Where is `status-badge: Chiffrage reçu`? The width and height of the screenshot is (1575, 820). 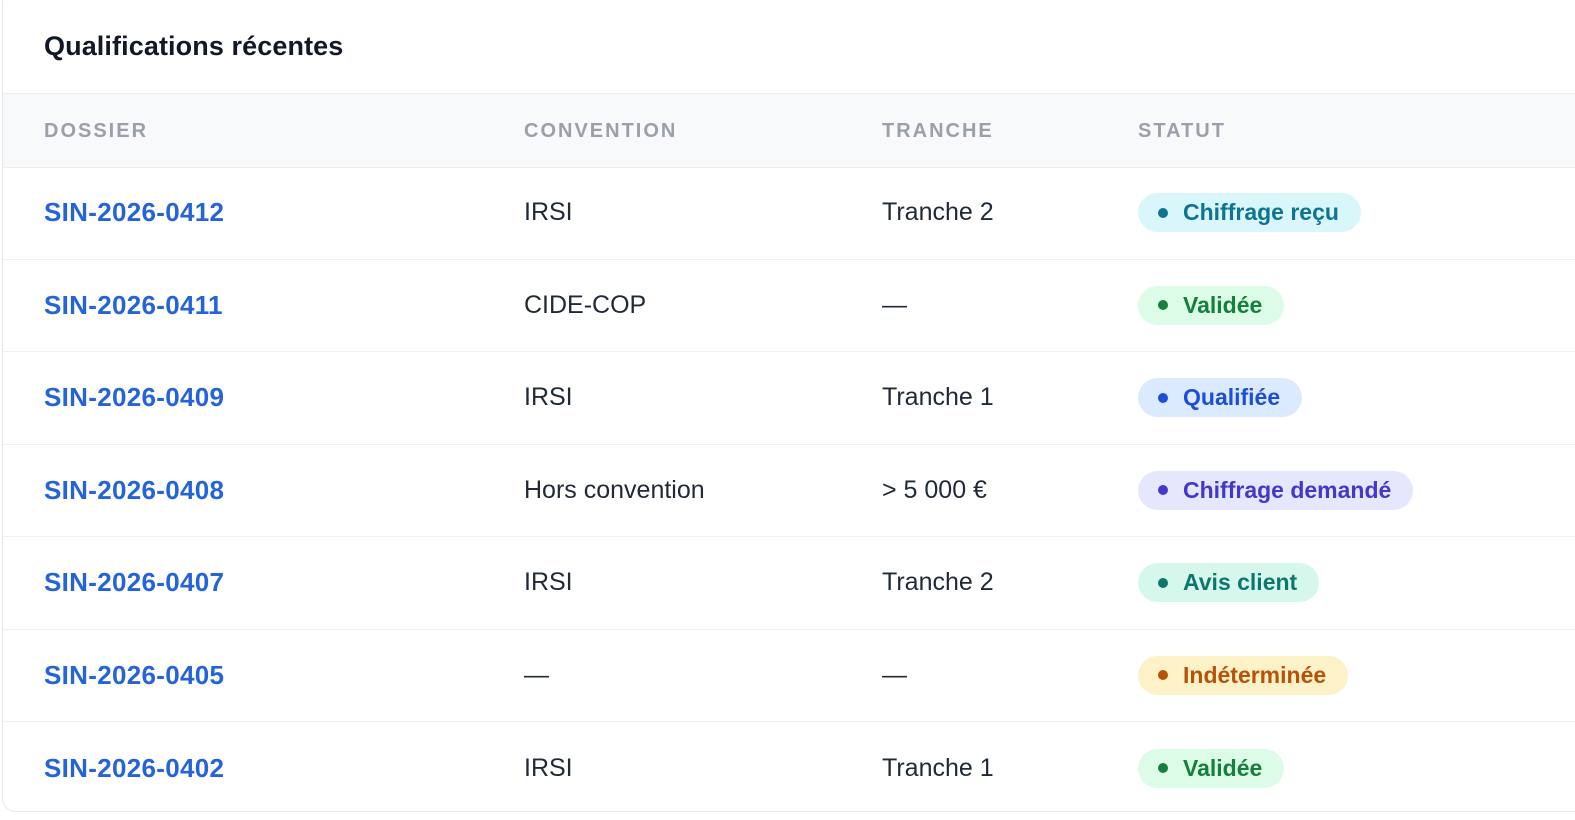
status-badge: Chiffrage reçu is located at coordinates (1249, 213).